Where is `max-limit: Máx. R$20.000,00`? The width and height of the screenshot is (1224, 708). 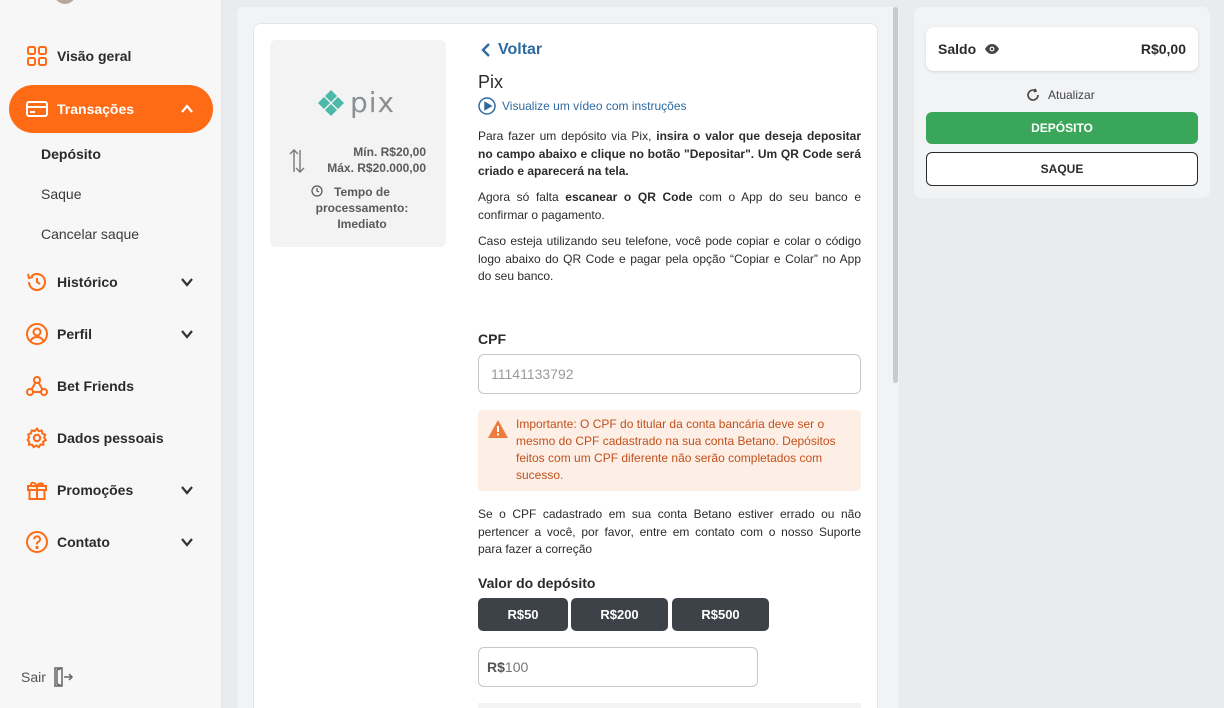 max-limit: Máx. R$20.000,00 is located at coordinates (376, 168).